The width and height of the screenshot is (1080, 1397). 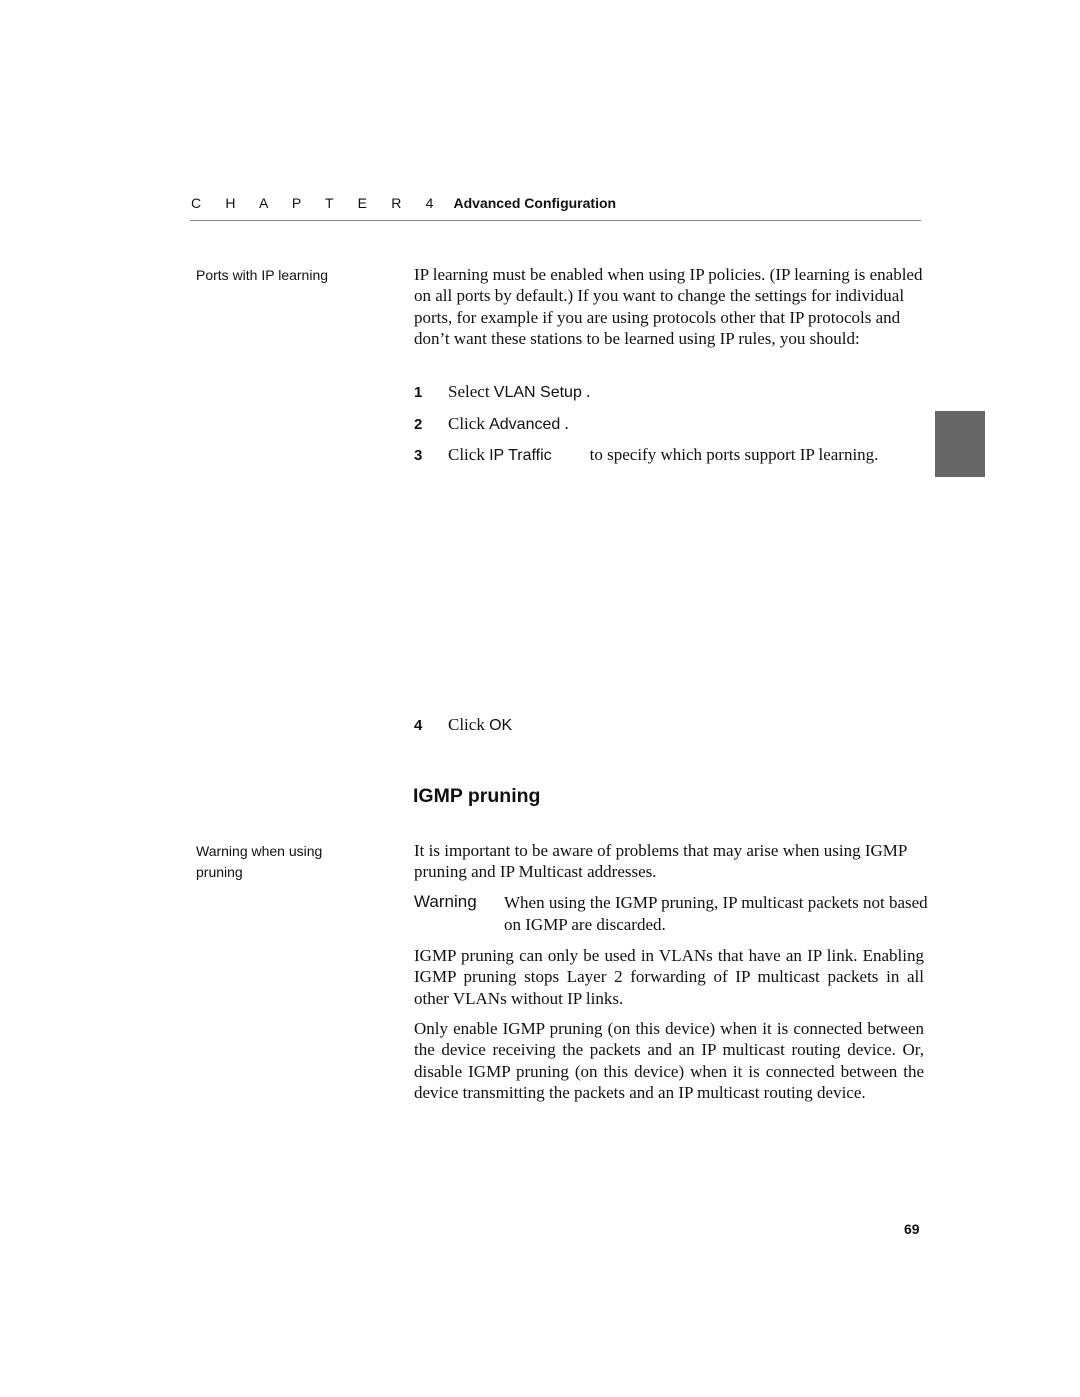 I want to click on chapter-label: C H A P T E R 4, so click(x=317, y=203).